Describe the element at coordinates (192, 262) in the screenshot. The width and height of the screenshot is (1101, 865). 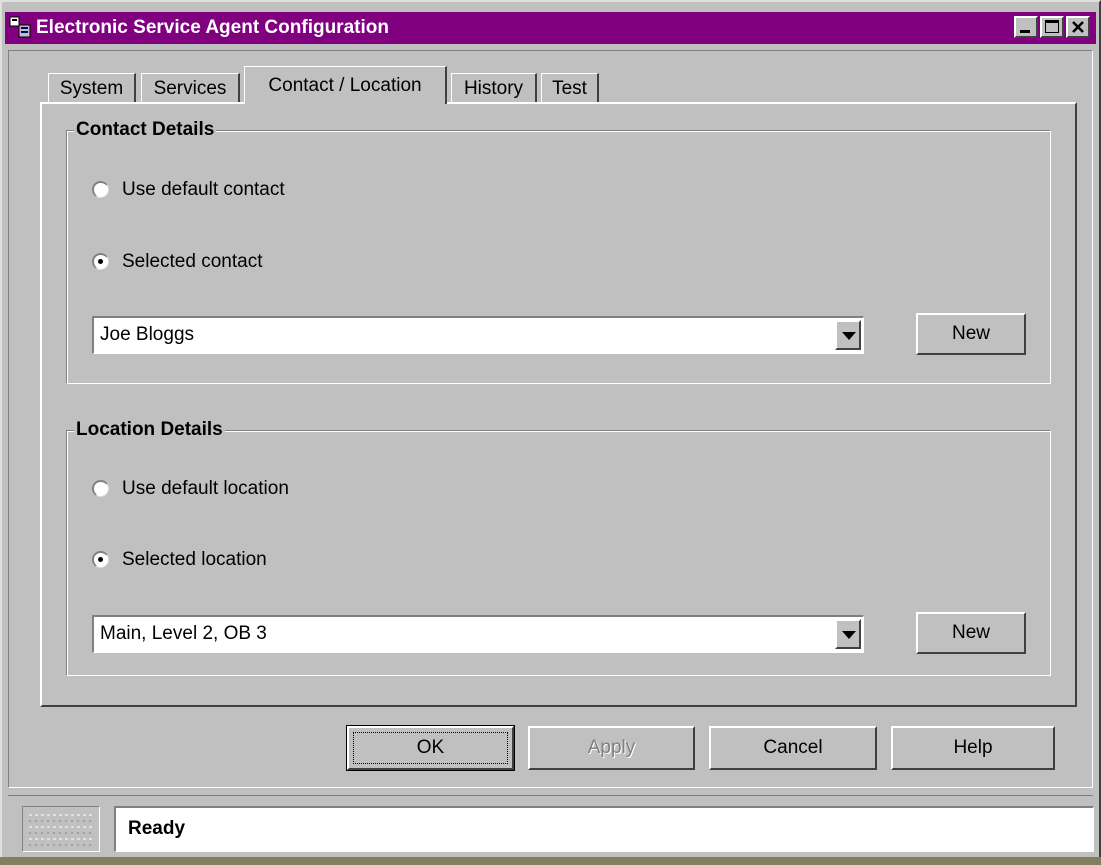
I see `selected-contact-label: Selected contact` at that location.